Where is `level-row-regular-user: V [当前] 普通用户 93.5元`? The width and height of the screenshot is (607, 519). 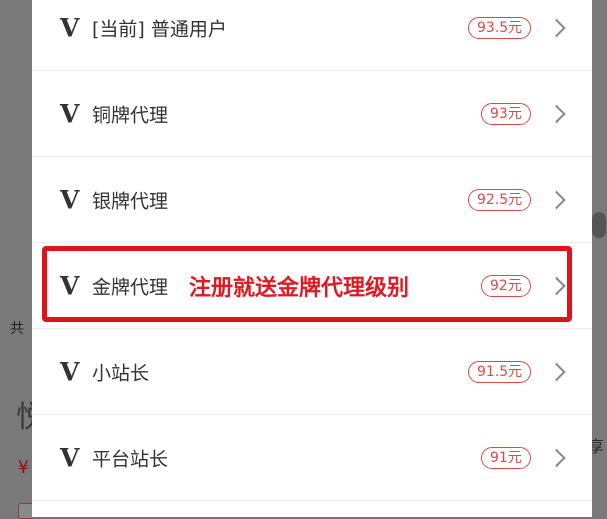
level-row-regular-user: V [当前] 普通用户 93.5元 is located at coordinates (312, 35).